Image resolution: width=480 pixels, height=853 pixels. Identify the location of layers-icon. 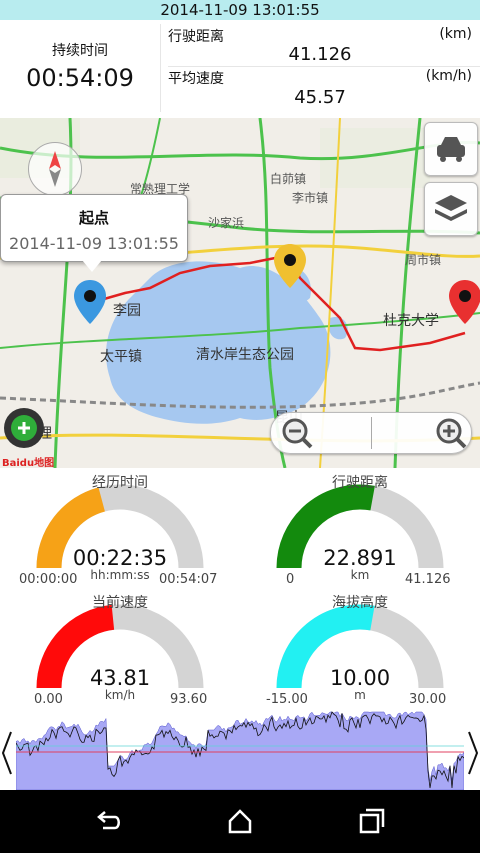
(451, 208).